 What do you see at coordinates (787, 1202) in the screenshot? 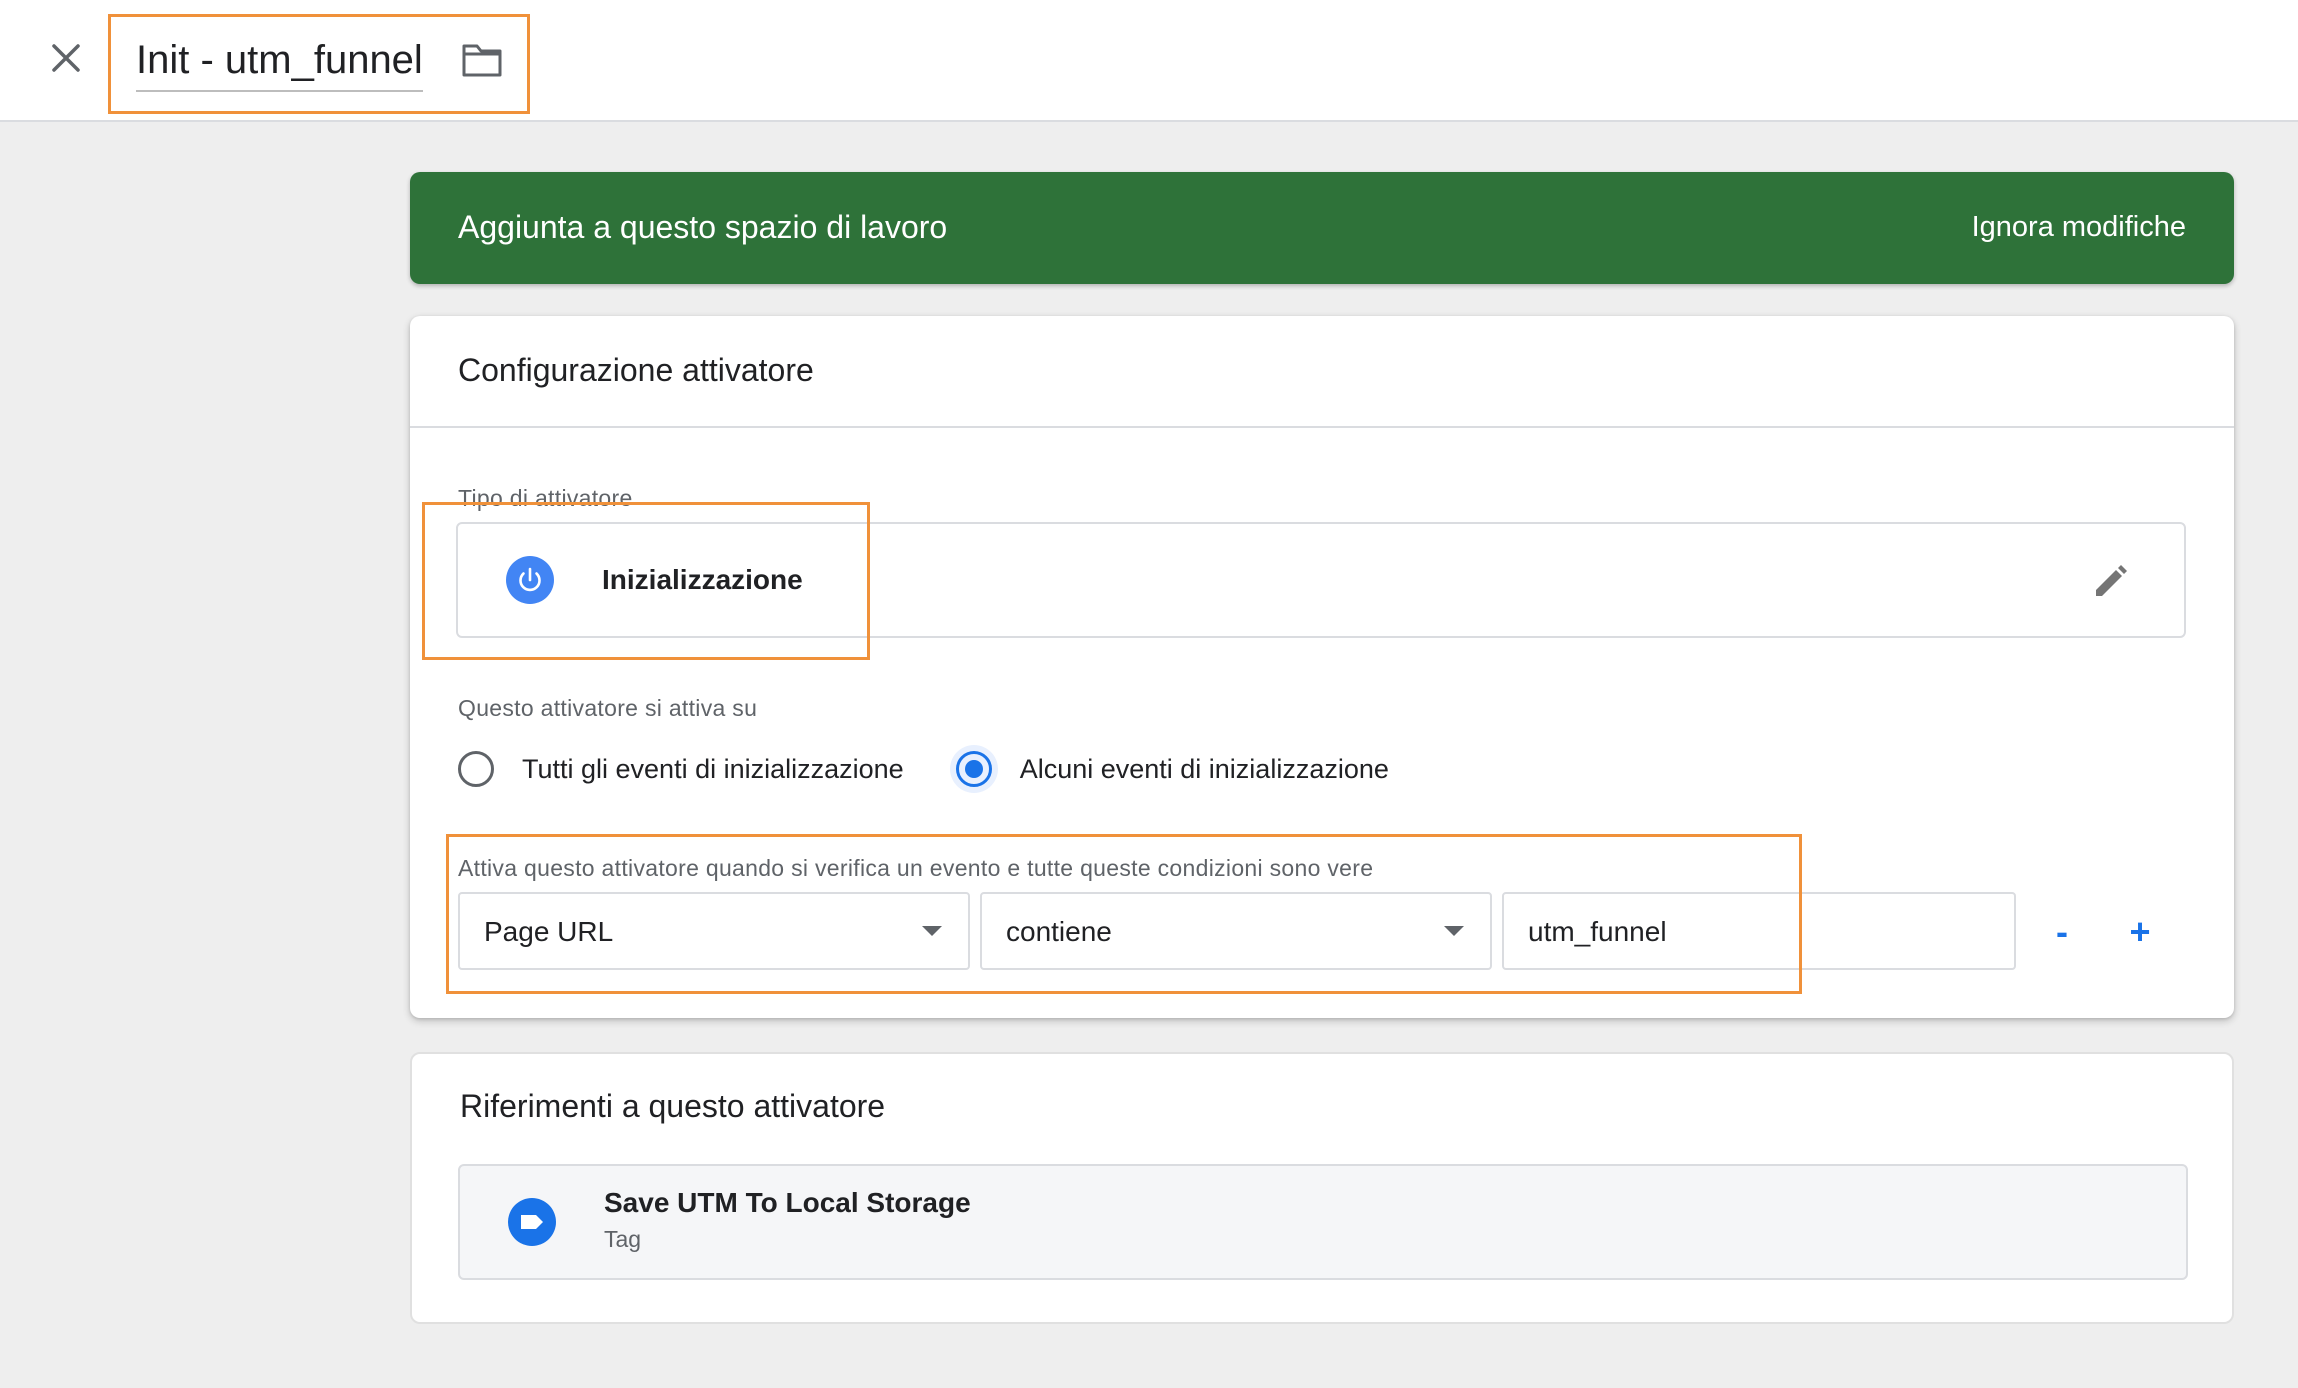
I see `reference-name: Save UTM To Local Storage` at bounding box center [787, 1202].